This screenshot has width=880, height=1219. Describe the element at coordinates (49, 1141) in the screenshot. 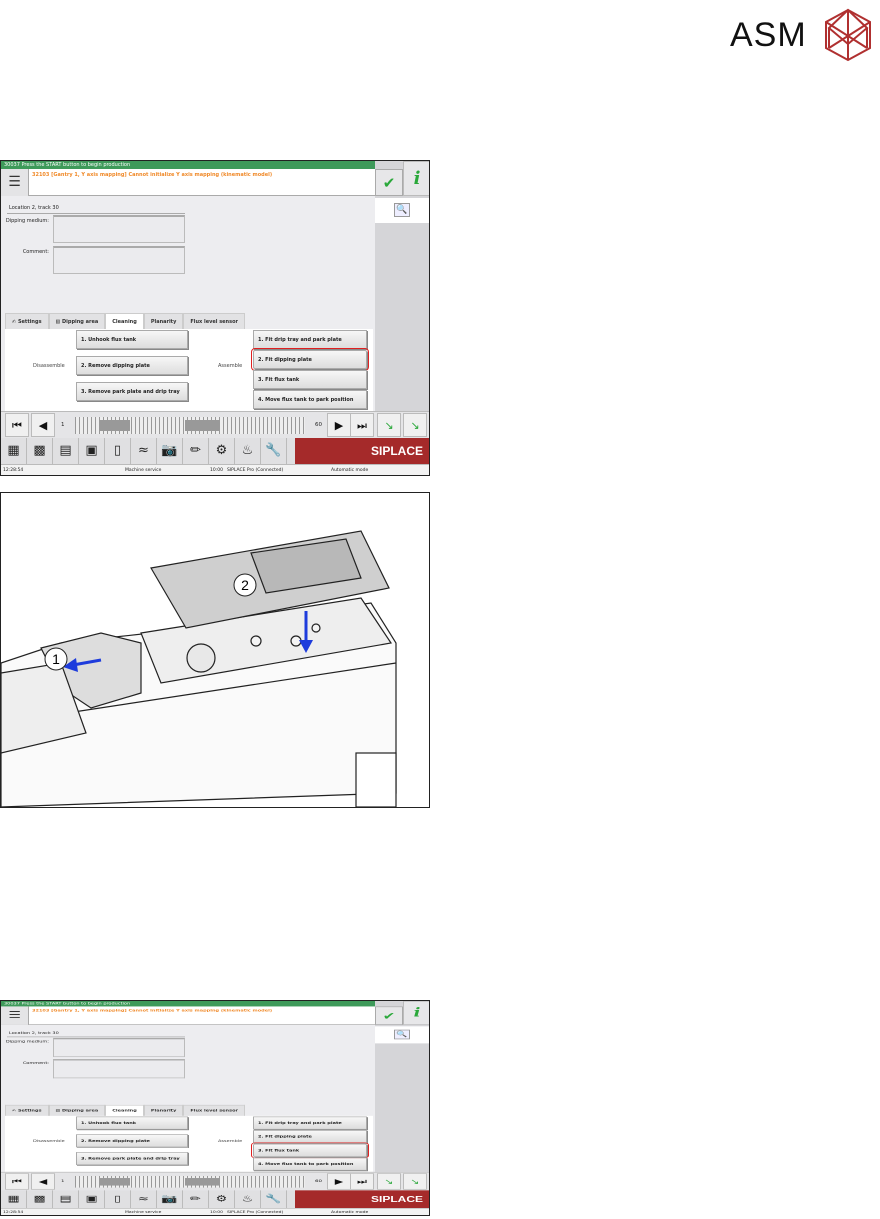

I see `disassemble-label: Disassemble` at that location.